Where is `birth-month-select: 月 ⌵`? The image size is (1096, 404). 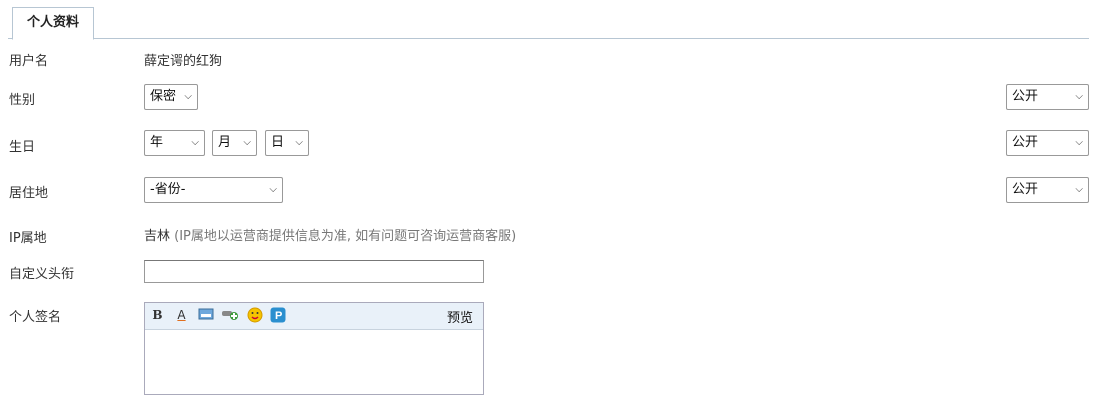
birth-month-select: 月 ⌵ is located at coordinates (234, 143).